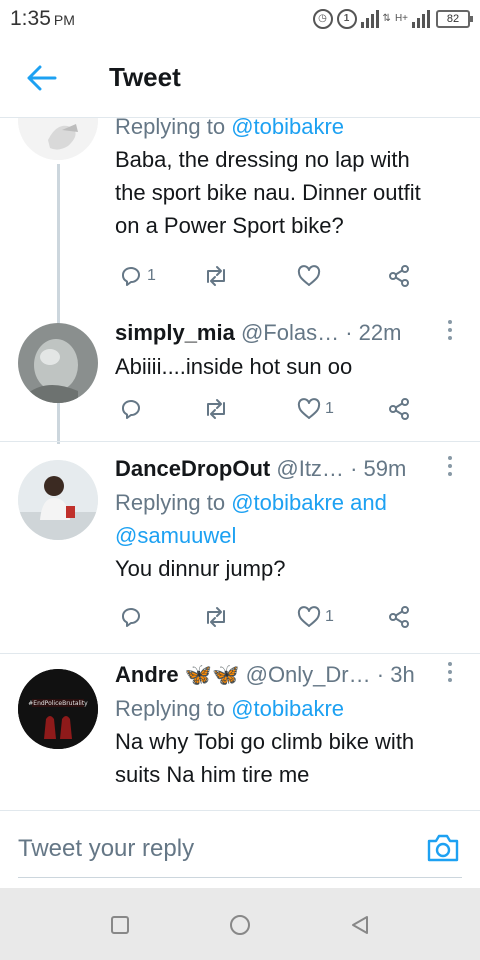 The height and width of the screenshot is (960, 480). I want to click on tweet-text-line: suits Na him tire me, so click(212, 774).